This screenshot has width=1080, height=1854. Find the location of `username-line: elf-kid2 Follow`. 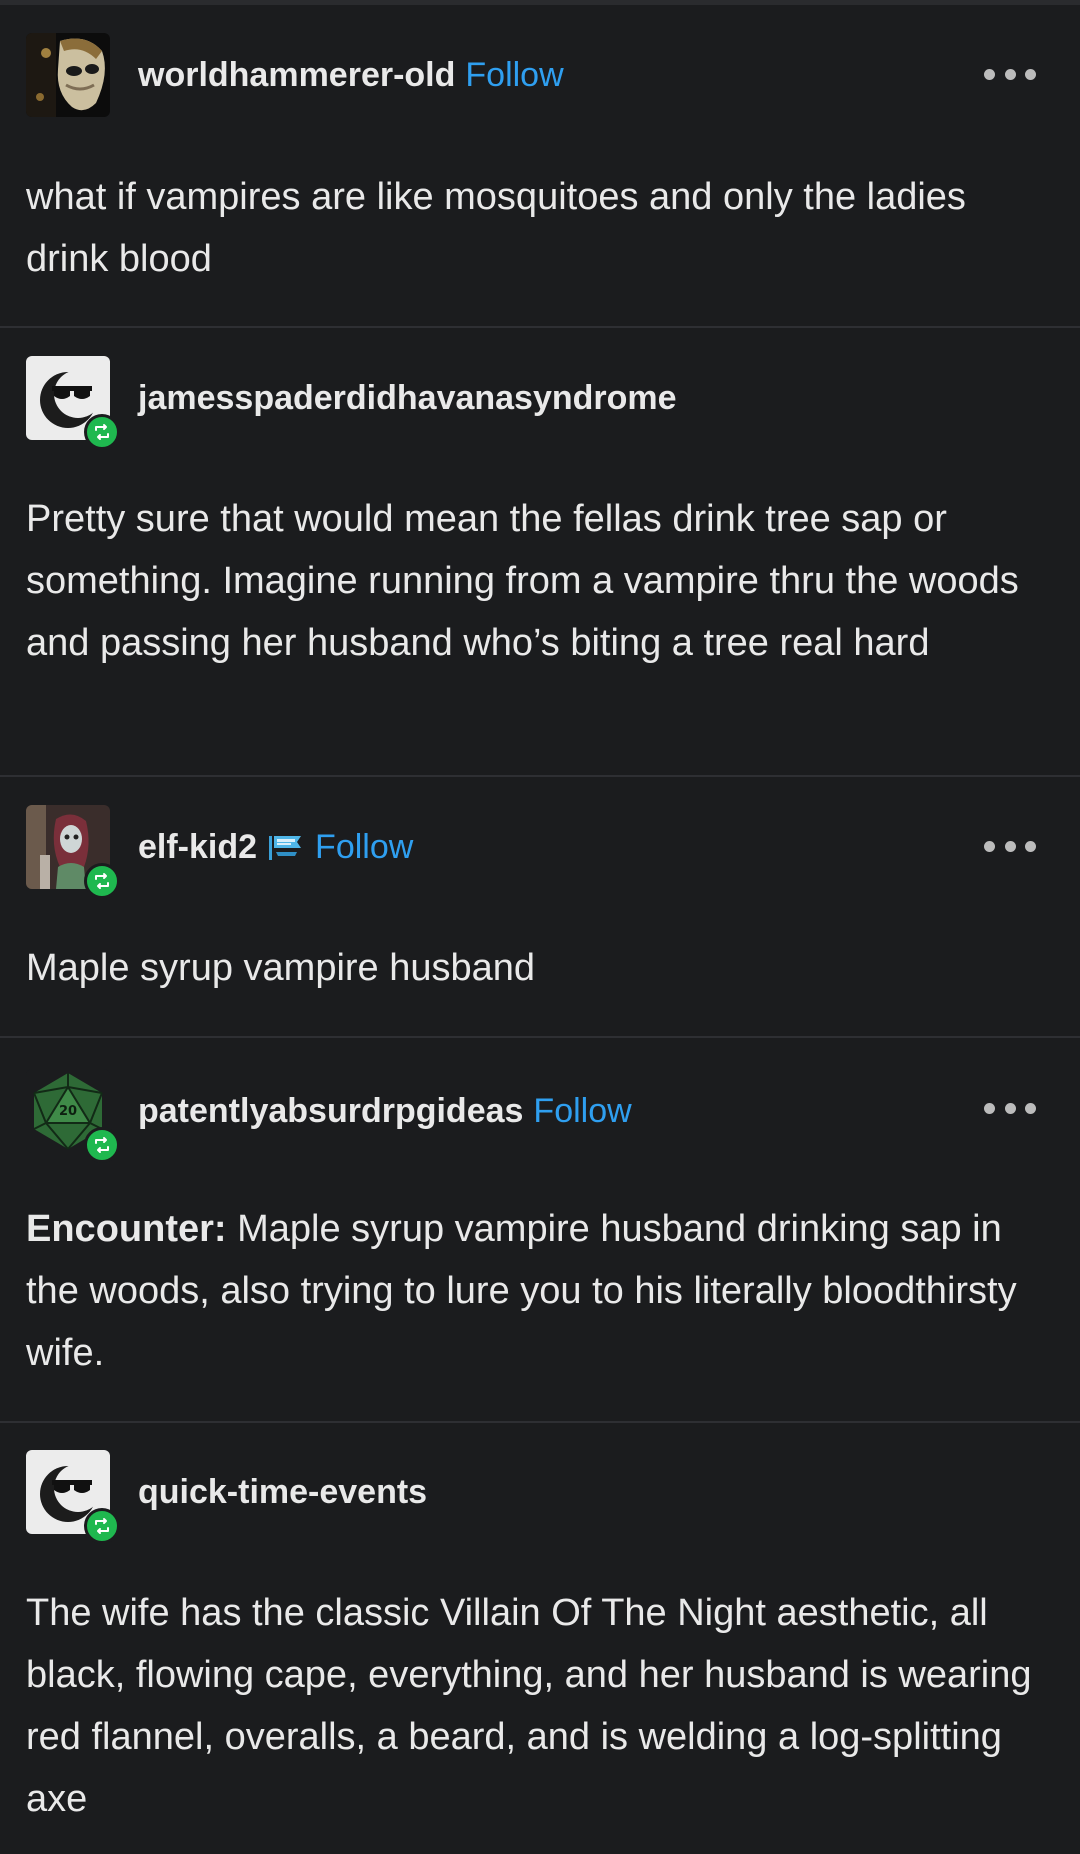

username-line: elf-kid2 Follow is located at coordinates (275, 847).